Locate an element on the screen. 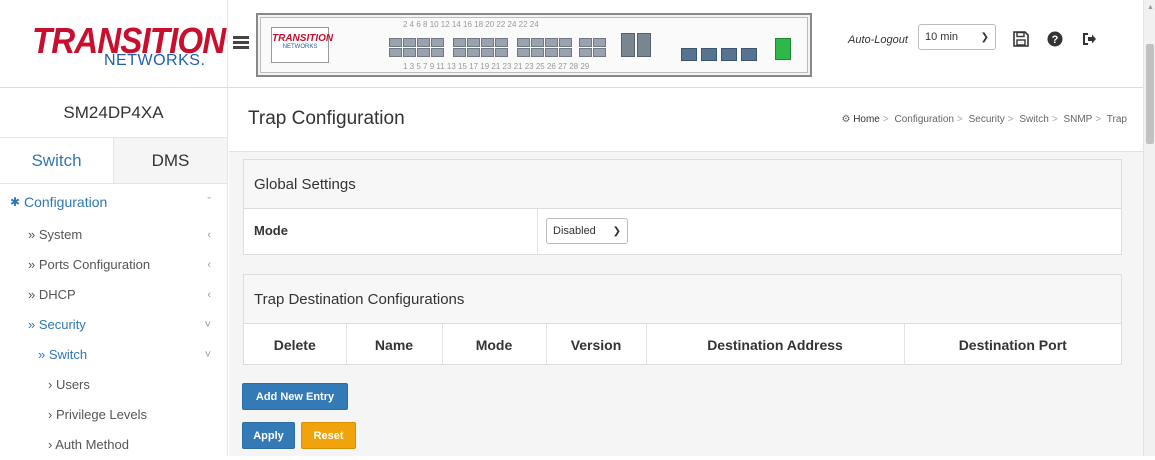  brand-logo: TRANSITION NETWORKS. is located at coordinates (114, 44).